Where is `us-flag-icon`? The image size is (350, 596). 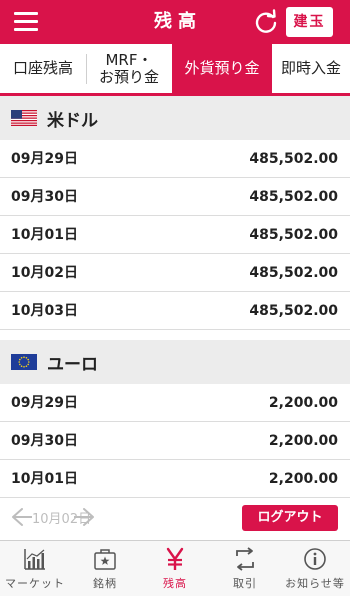
us-flag-icon is located at coordinates (24, 118).